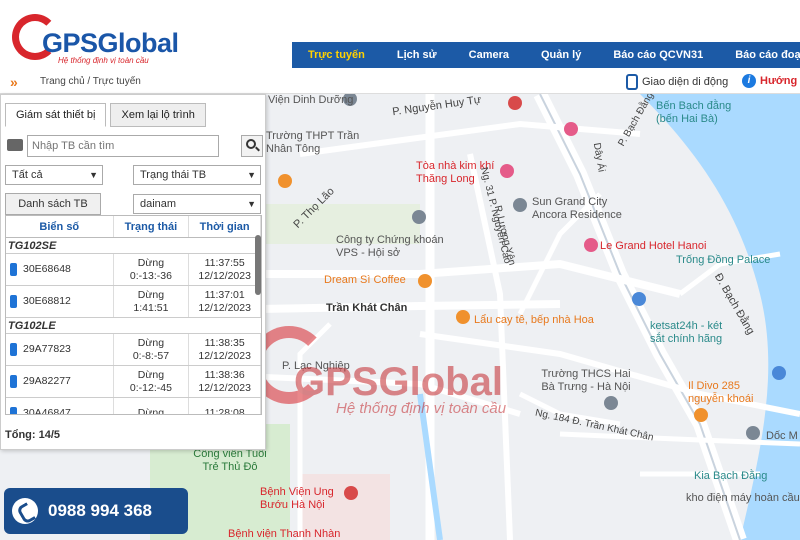 This screenshot has height=540, width=800. Describe the element at coordinates (100, 510) in the screenshot. I see `hotline-number: 0988 994 368` at that location.